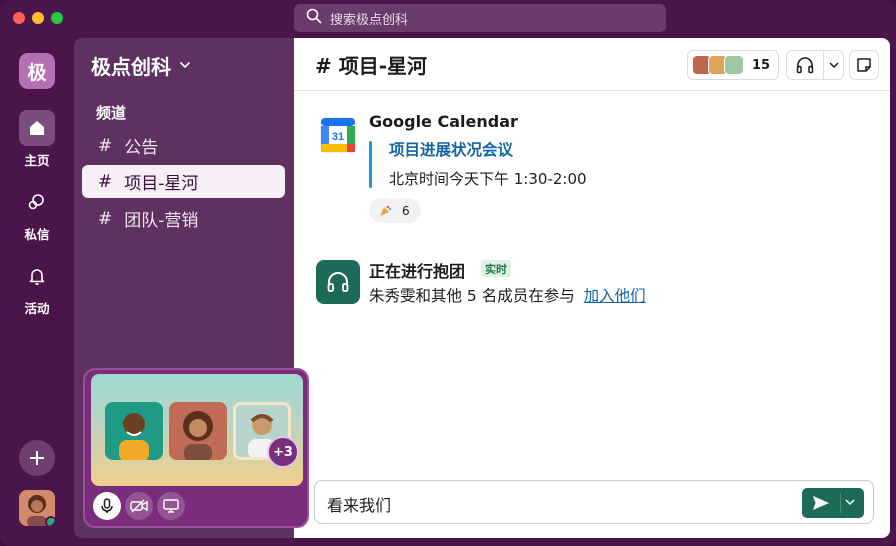 This screenshot has height=546, width=896. Describe the element at coordinates (406, 210) in the screenshot. I see `reaction-count: 6` at that location.